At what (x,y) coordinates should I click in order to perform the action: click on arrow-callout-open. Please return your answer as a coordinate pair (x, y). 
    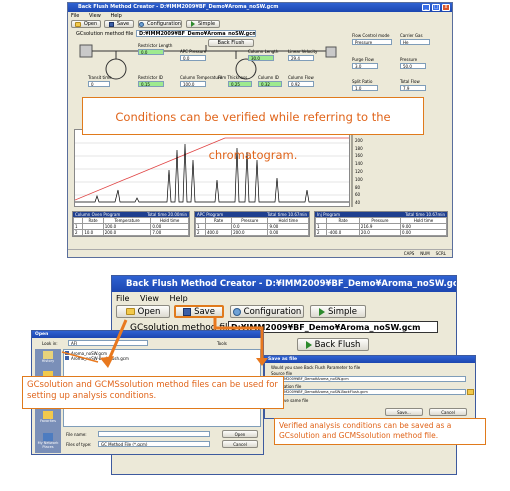
    Looking at the image, I should click on (80, 357).